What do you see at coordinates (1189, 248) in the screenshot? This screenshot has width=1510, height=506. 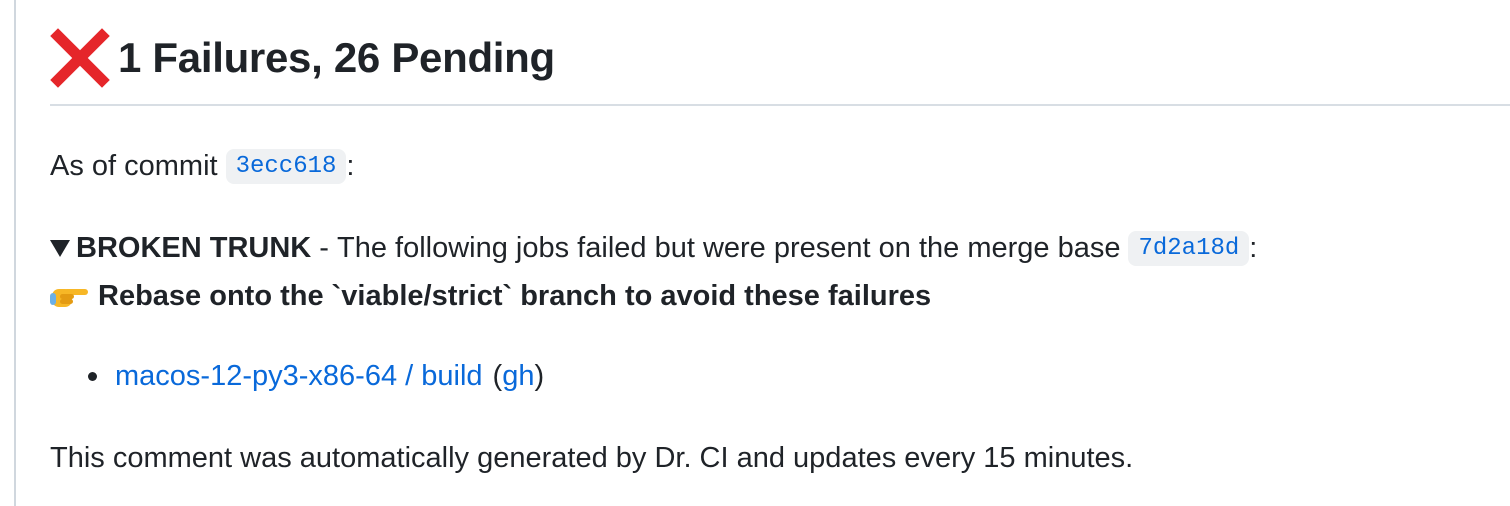 I see `merge-base-link: 7d2a18d` at bounding box center [1189, 248].